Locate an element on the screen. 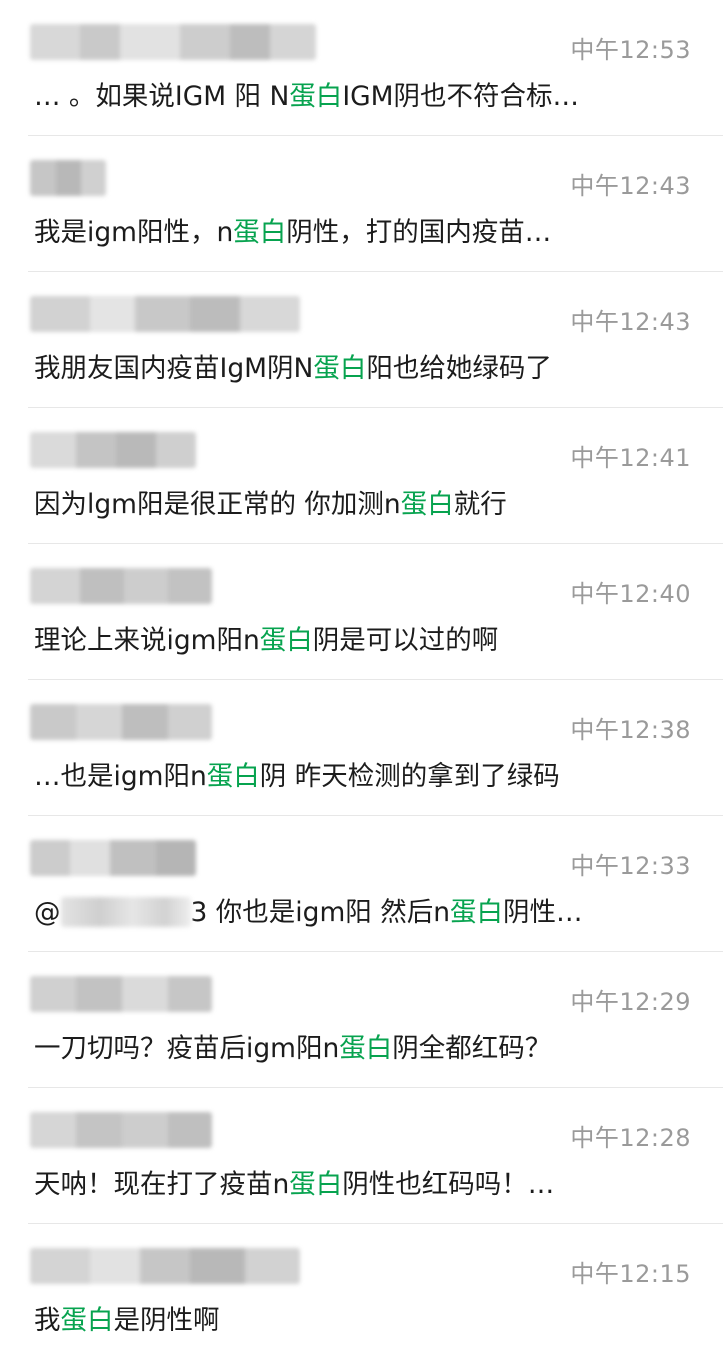 This screenshot has width=723, height=1350. snippet-text: …也是igm阳n is located at coordinates (120, 776).